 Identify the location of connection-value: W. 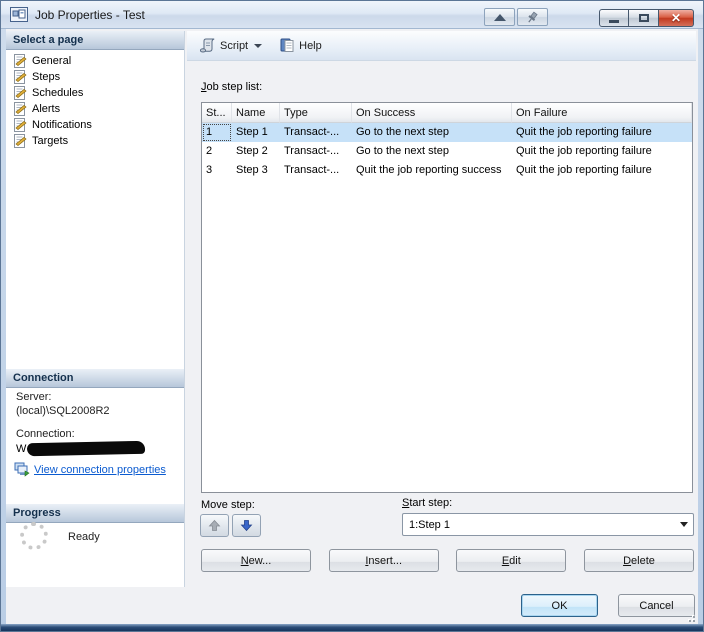
(81, 448).